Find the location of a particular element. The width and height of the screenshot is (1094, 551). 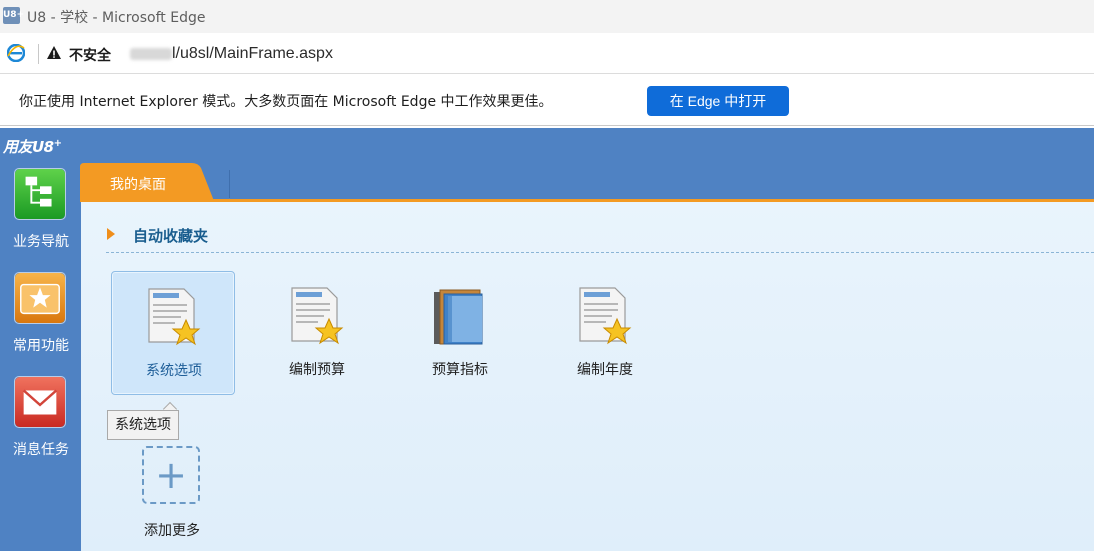

u8-app-icon: U8+ is located at coordinates (13, 15).